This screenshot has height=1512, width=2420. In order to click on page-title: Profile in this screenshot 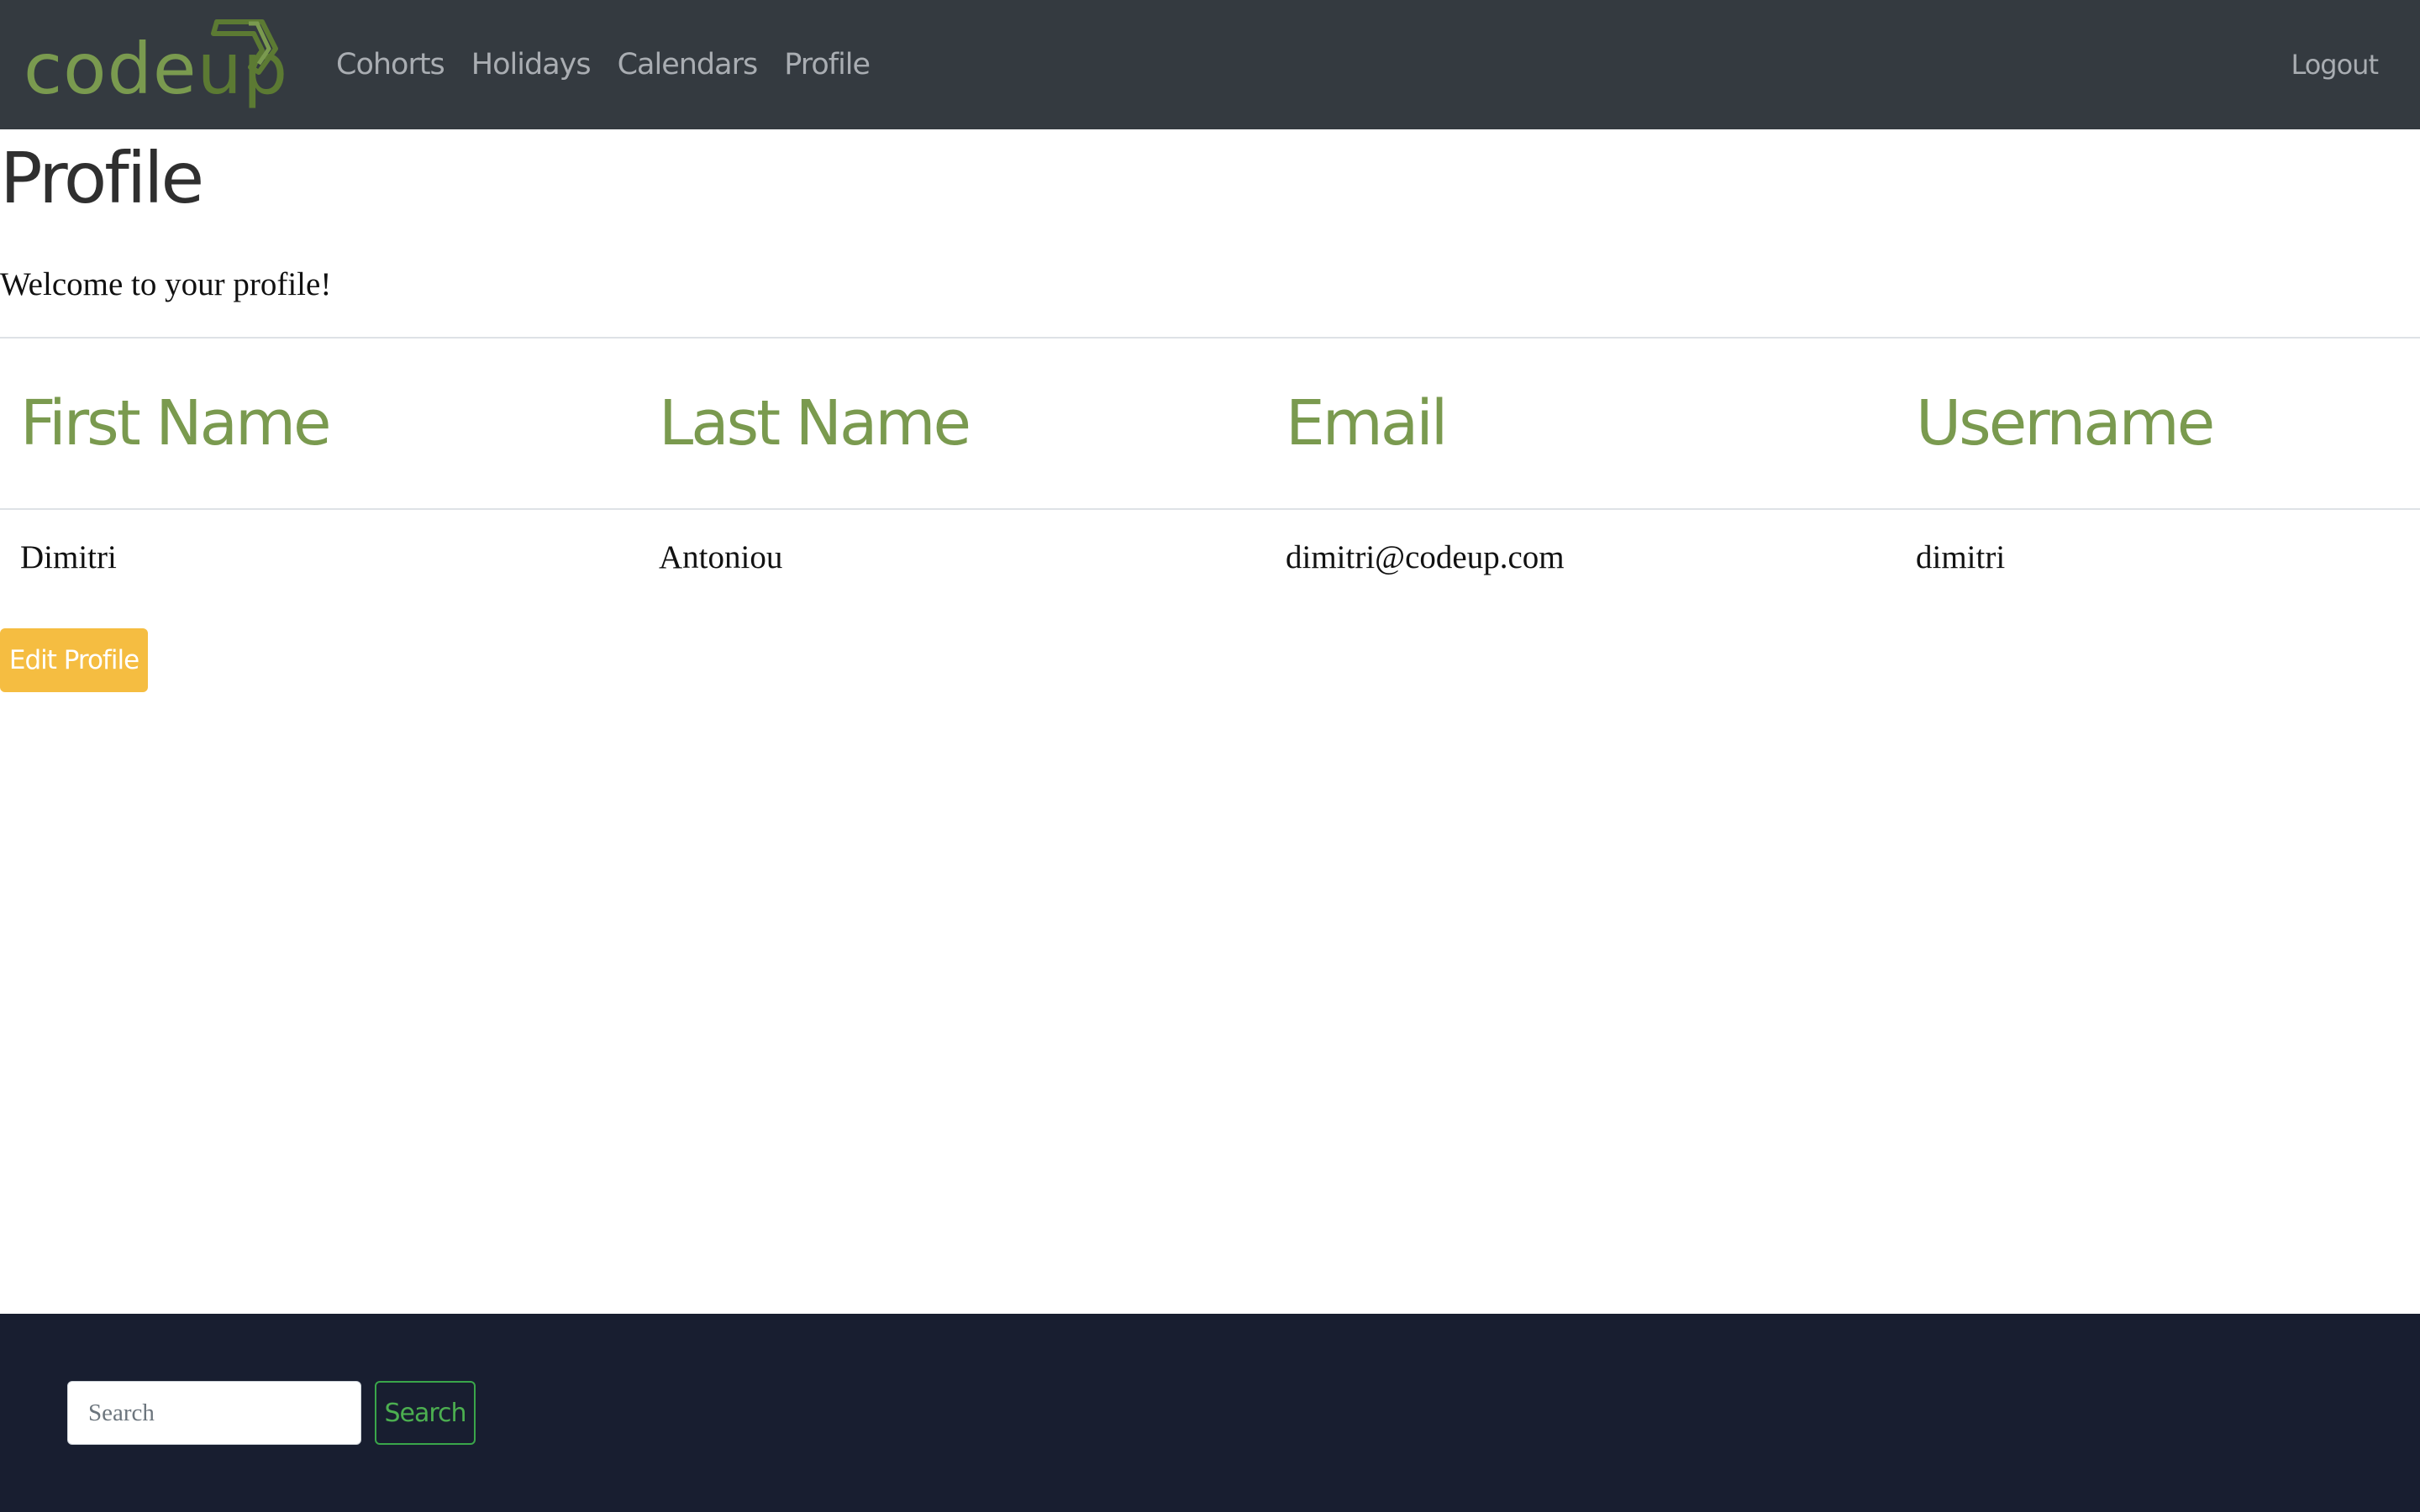, I will do `click(102, 178)`.